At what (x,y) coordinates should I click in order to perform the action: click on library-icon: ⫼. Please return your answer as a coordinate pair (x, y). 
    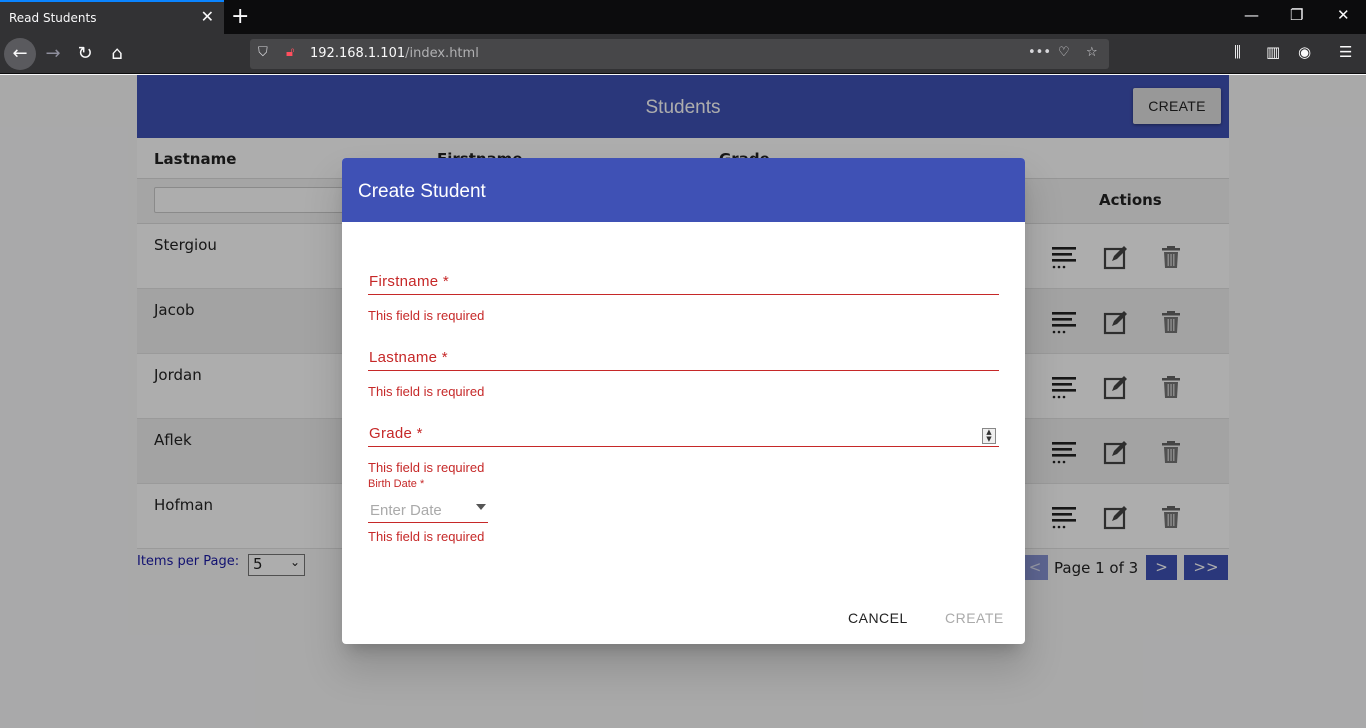
    Looking at the image, I should click on (1237, 52).